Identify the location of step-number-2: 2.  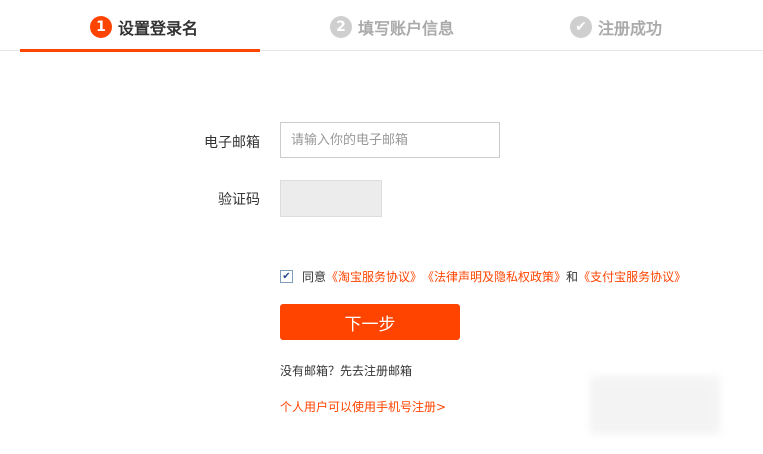
(341, 27).